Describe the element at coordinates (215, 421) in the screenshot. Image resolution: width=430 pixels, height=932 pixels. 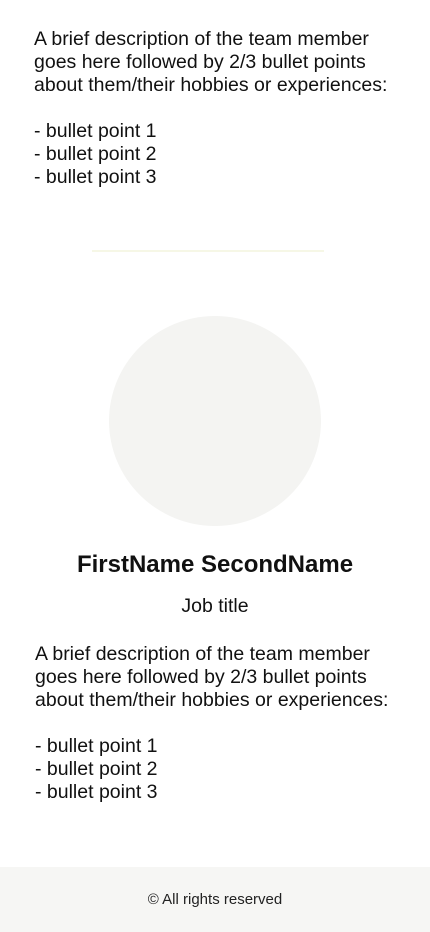
I see `avatar-placeholder` at that location.